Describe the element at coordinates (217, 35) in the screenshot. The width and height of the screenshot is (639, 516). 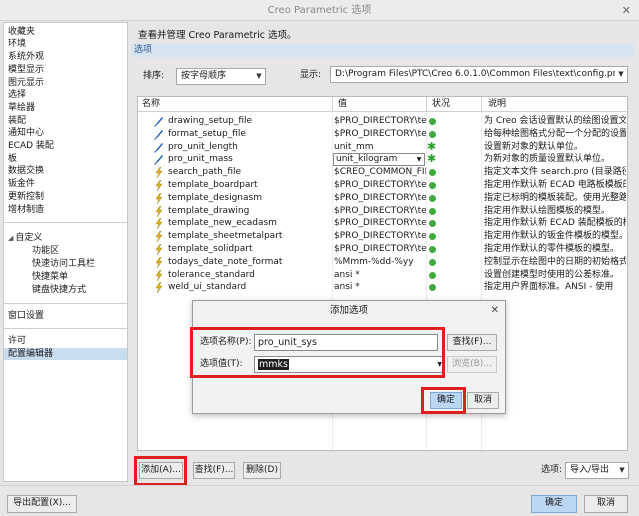
I see `page-description: 查看并管理 Creo Parametric 选项。` at that location.